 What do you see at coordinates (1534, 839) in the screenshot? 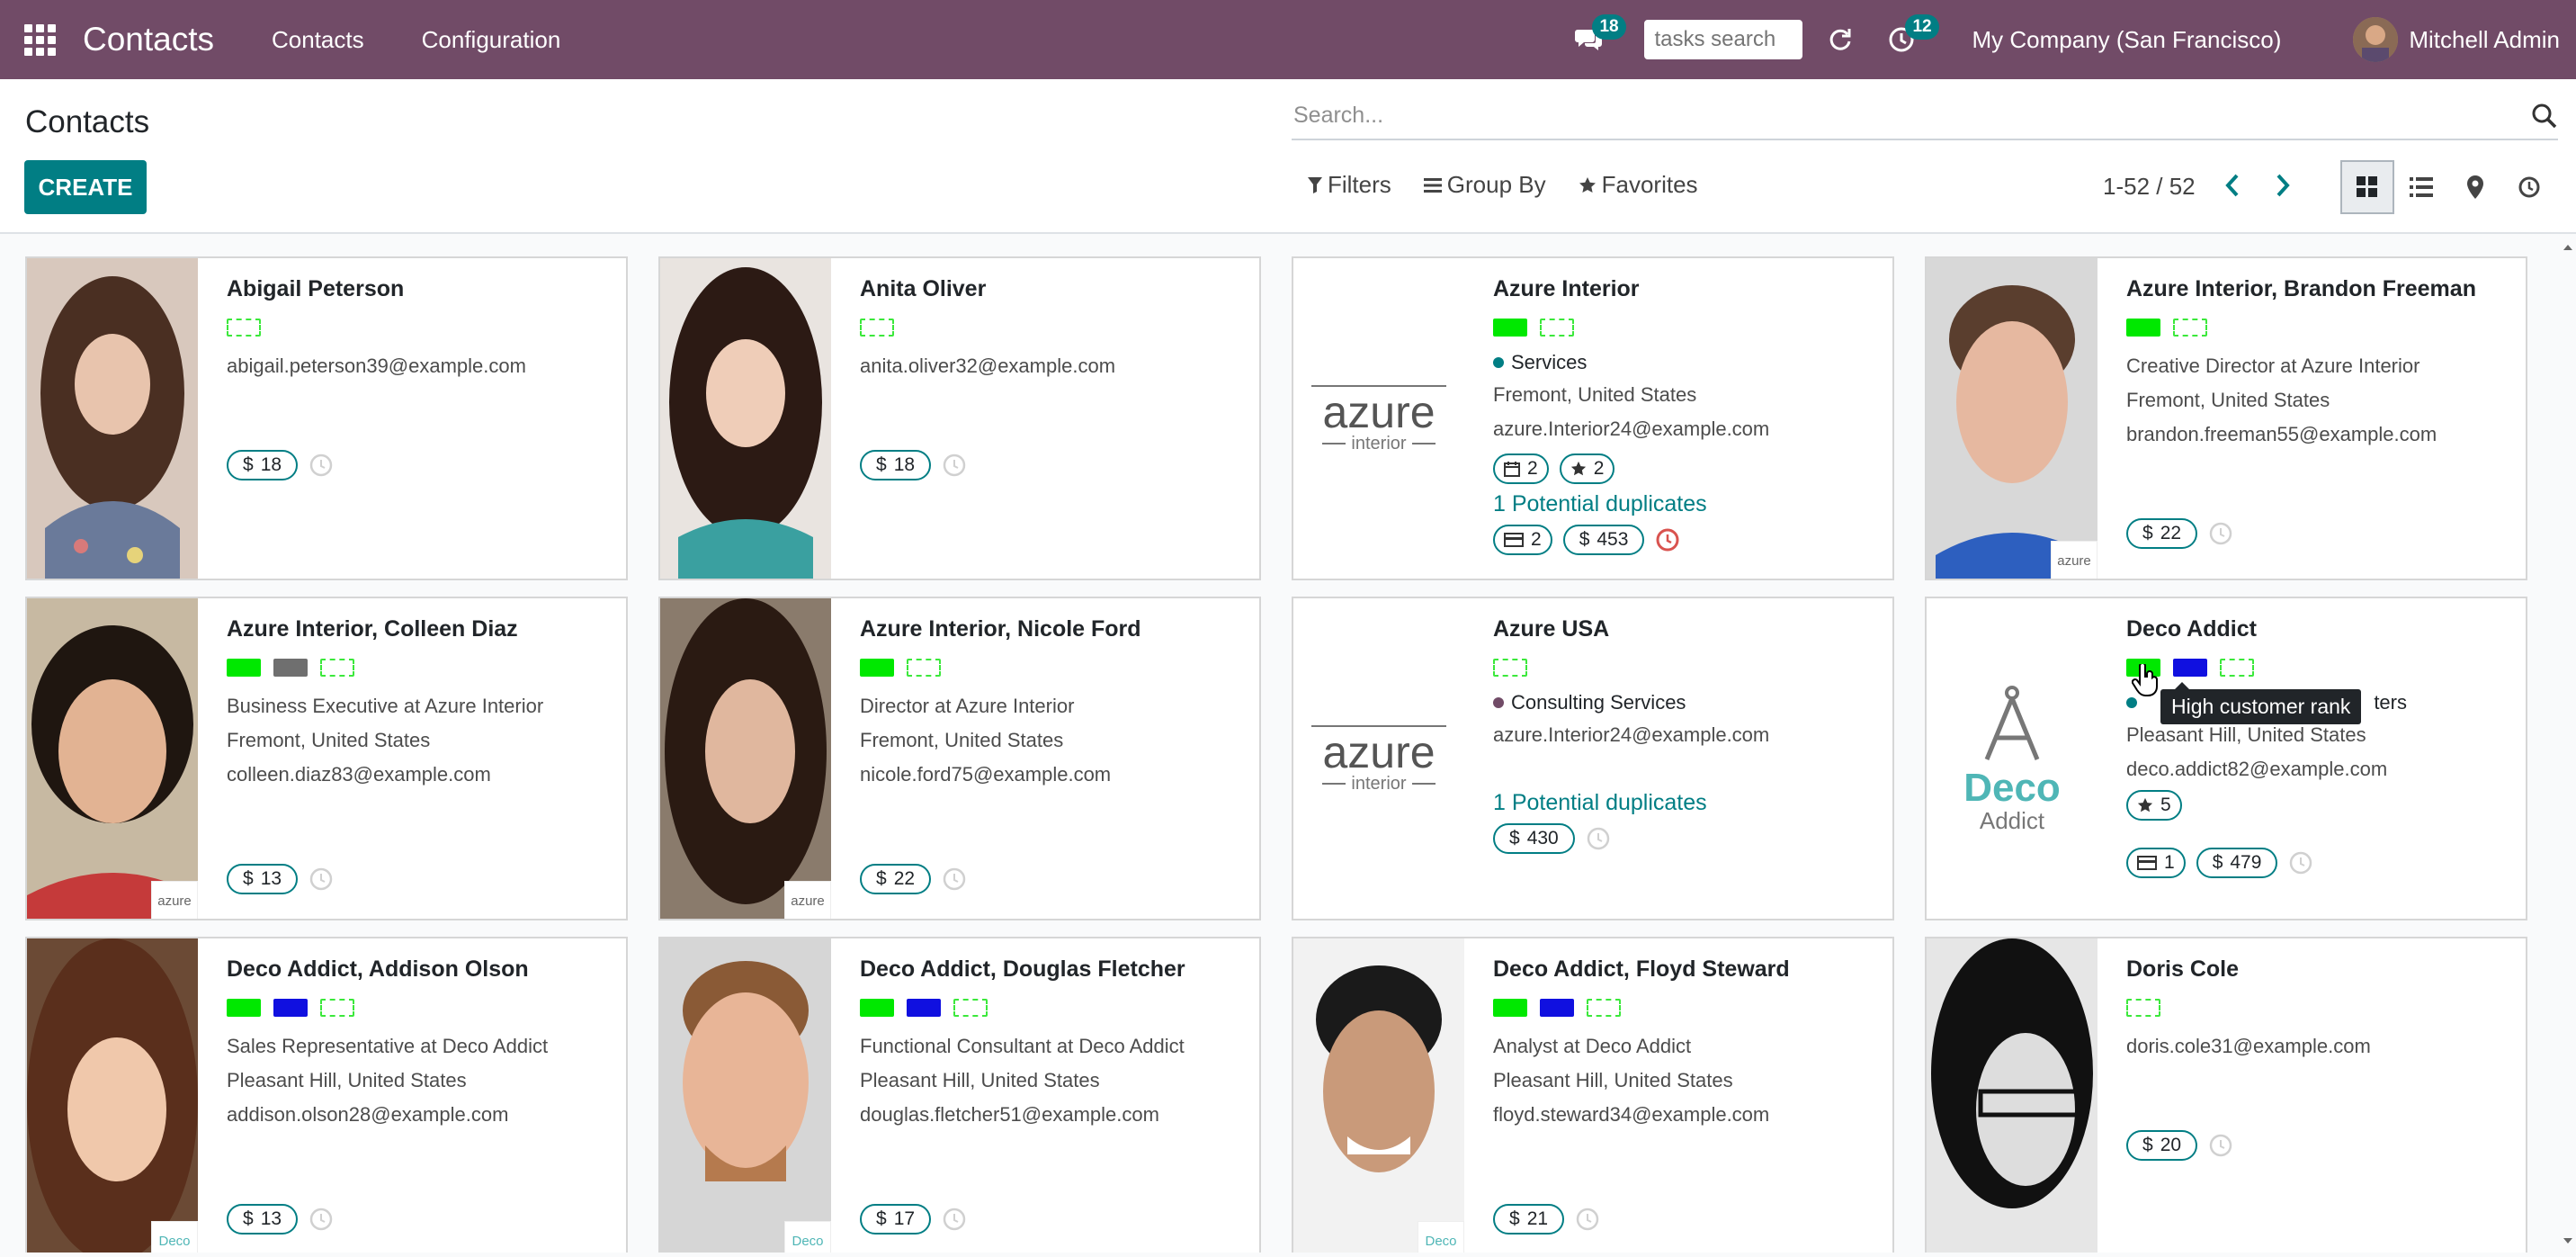
I see `sales-badge: $ 430` at bounding box center [1534, 839].